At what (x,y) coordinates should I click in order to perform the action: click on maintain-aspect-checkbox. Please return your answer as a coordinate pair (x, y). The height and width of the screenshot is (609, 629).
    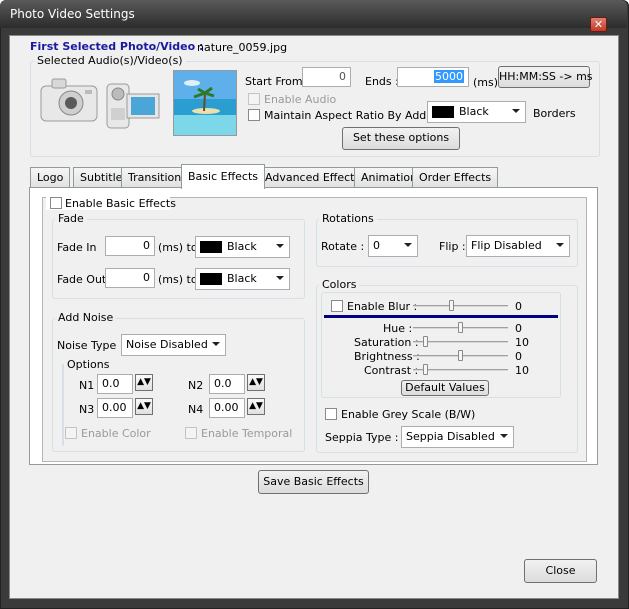
    Looking at the image, I should click on (254, 115).